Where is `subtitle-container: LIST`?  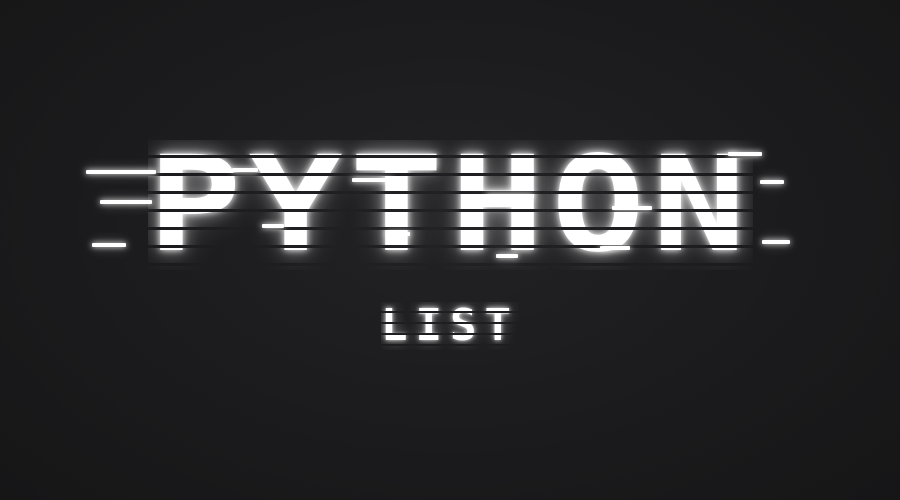 subtitle-container: LIST is located at coordinates (450, 326).